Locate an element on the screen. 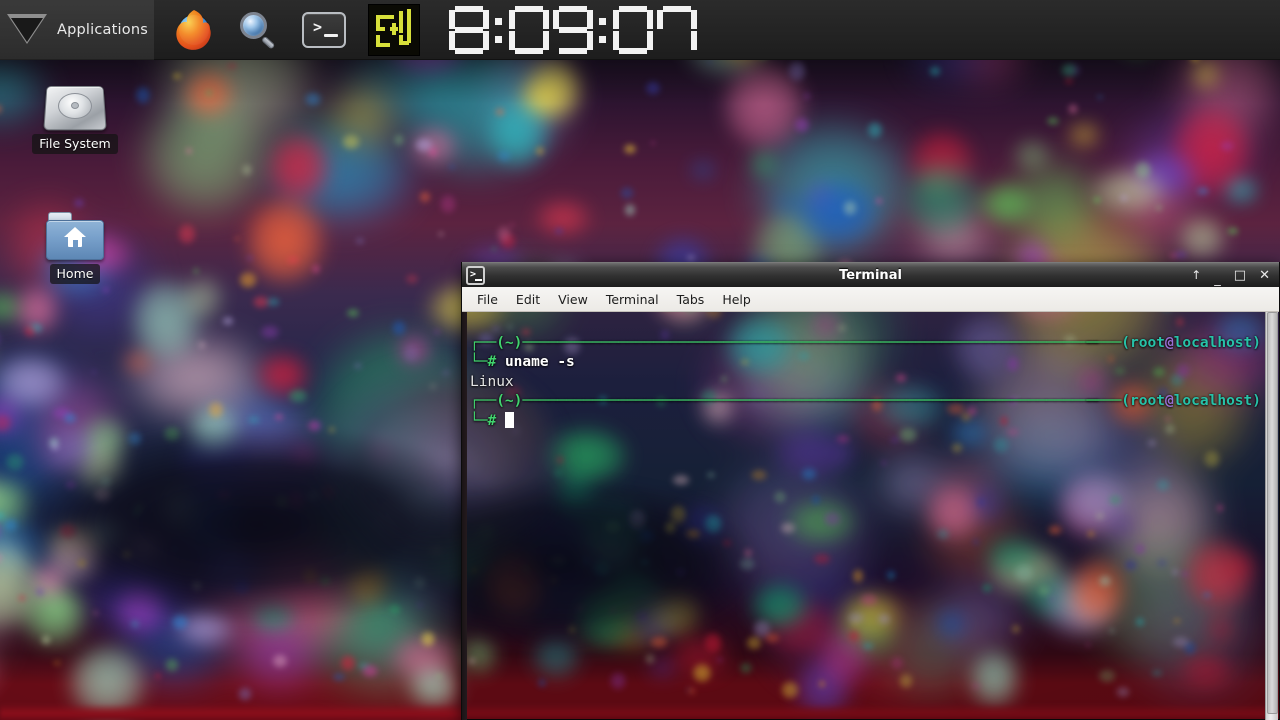  terminal-launcher: > is located at coordinates (319, 30).